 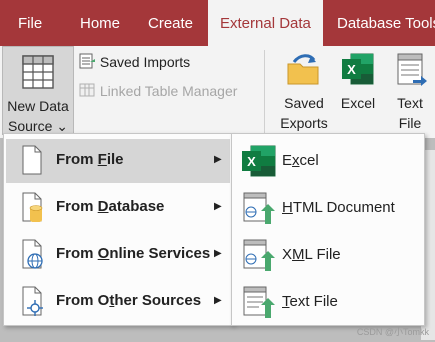 I want to click on linked-table-manager-label: Linked Table Manager, so click(x=168, y=91).